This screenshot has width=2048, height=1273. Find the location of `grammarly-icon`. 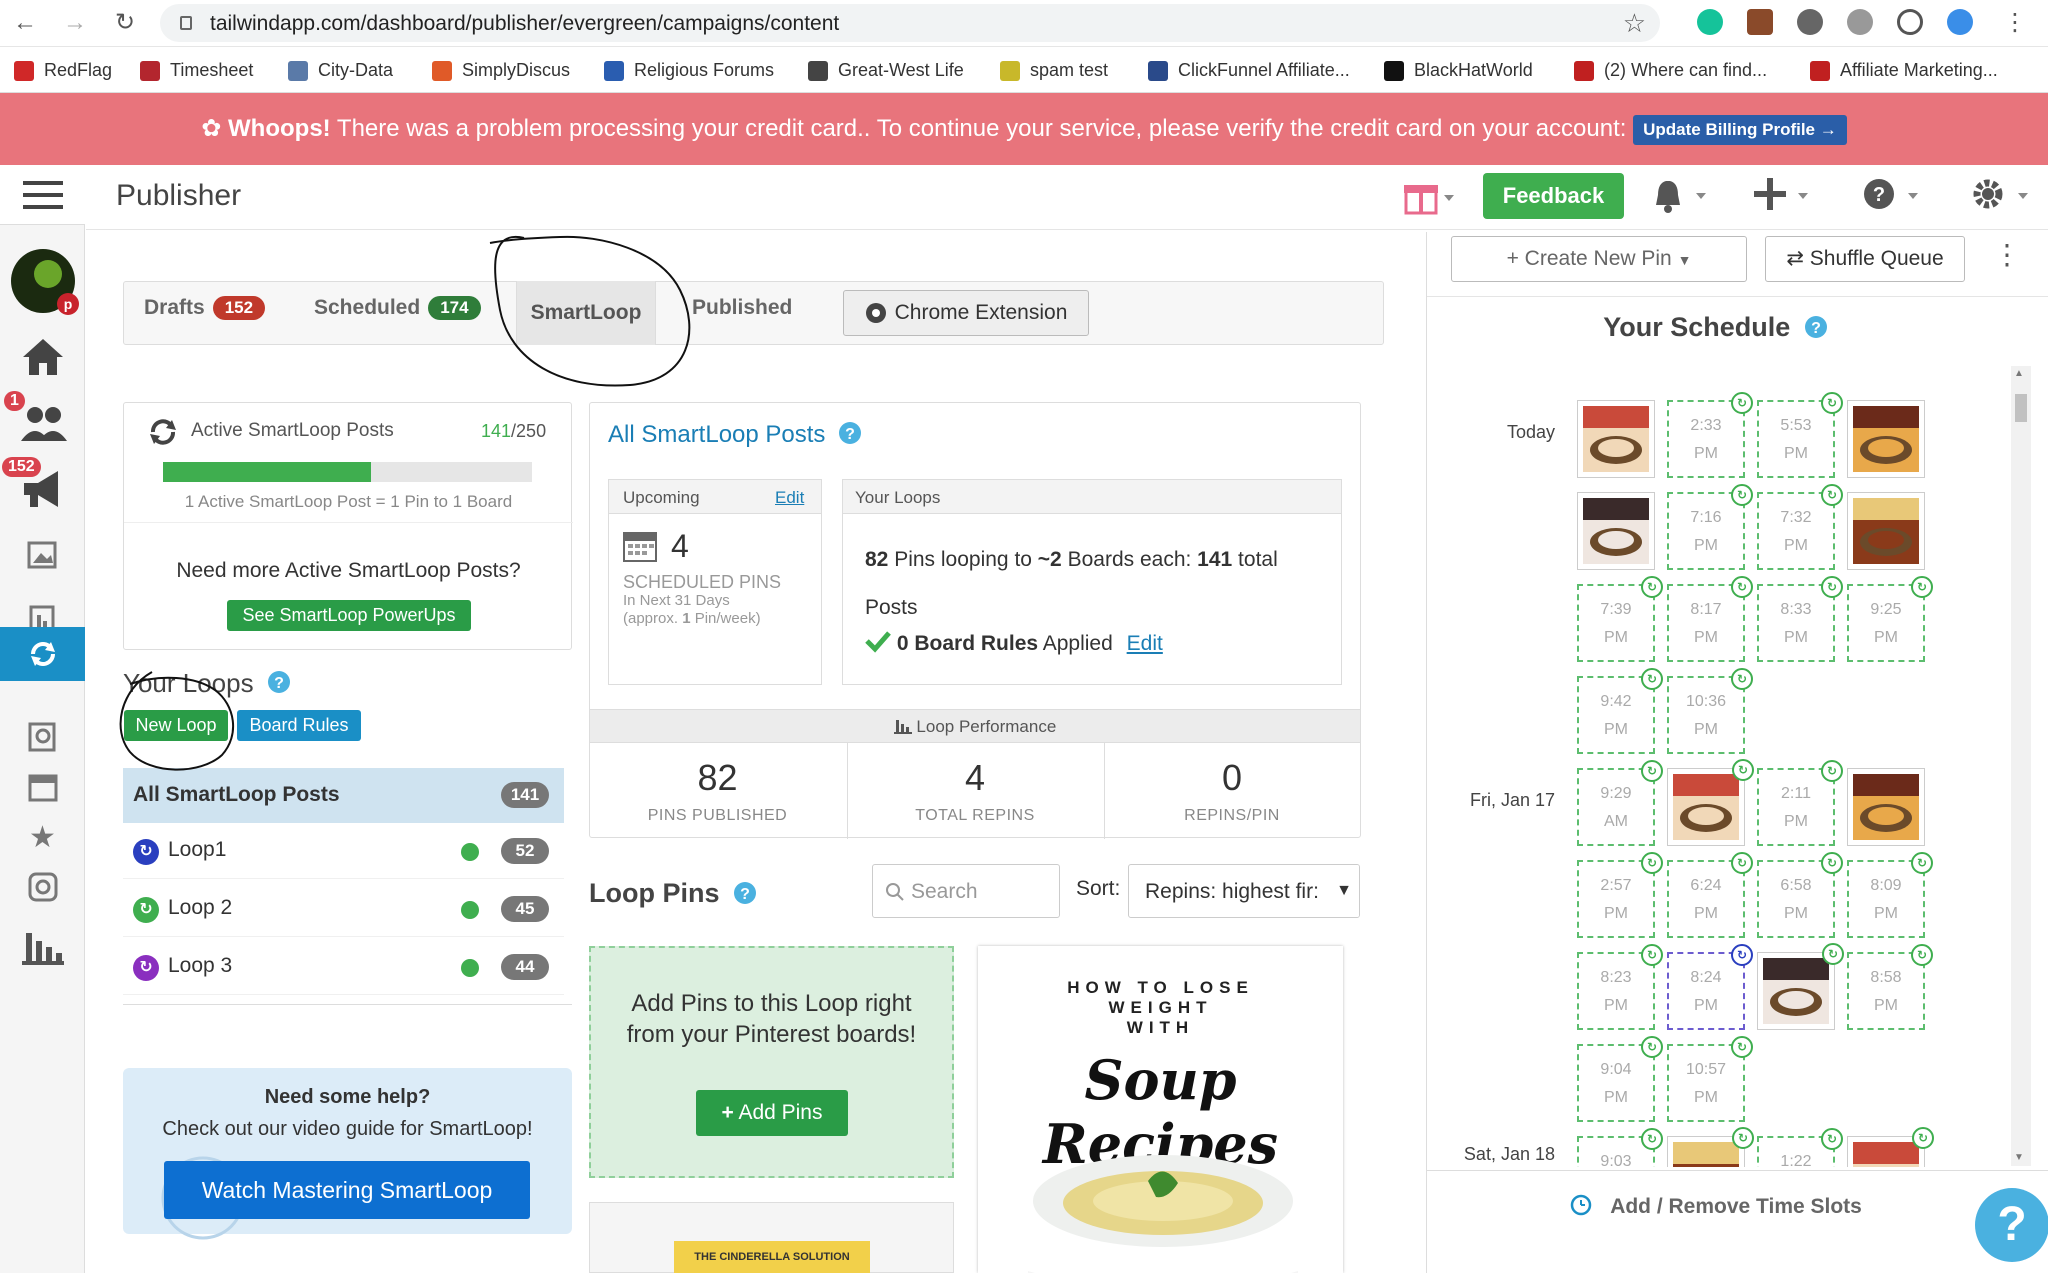

grammarly-icon is located at coordinates (1710, 22).